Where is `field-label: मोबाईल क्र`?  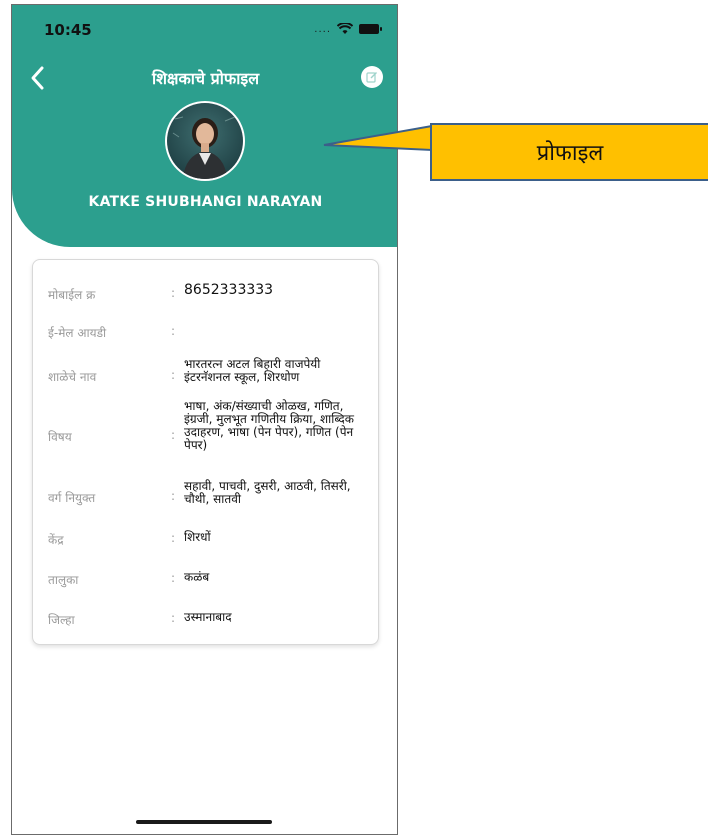 field-label: मोबाईल क्र is located at coordinates (72, 295).